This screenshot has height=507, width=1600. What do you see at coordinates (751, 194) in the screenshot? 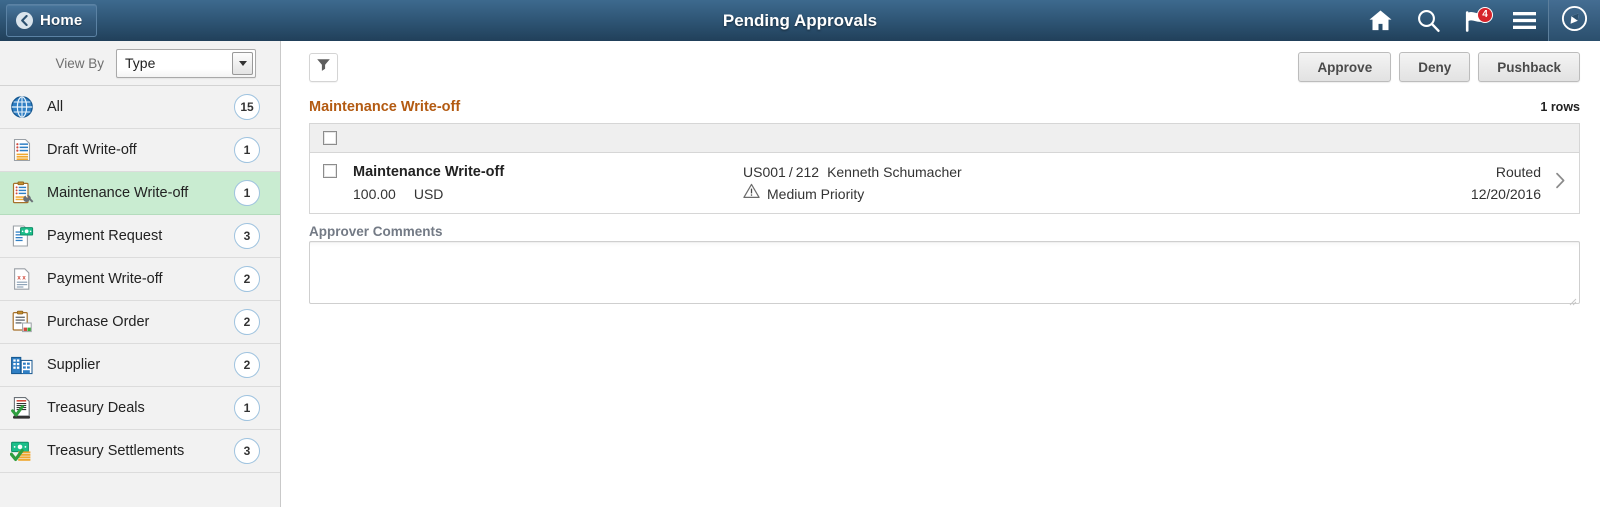
I see `warning-triangle-icon` at bounding box center [751, 194].